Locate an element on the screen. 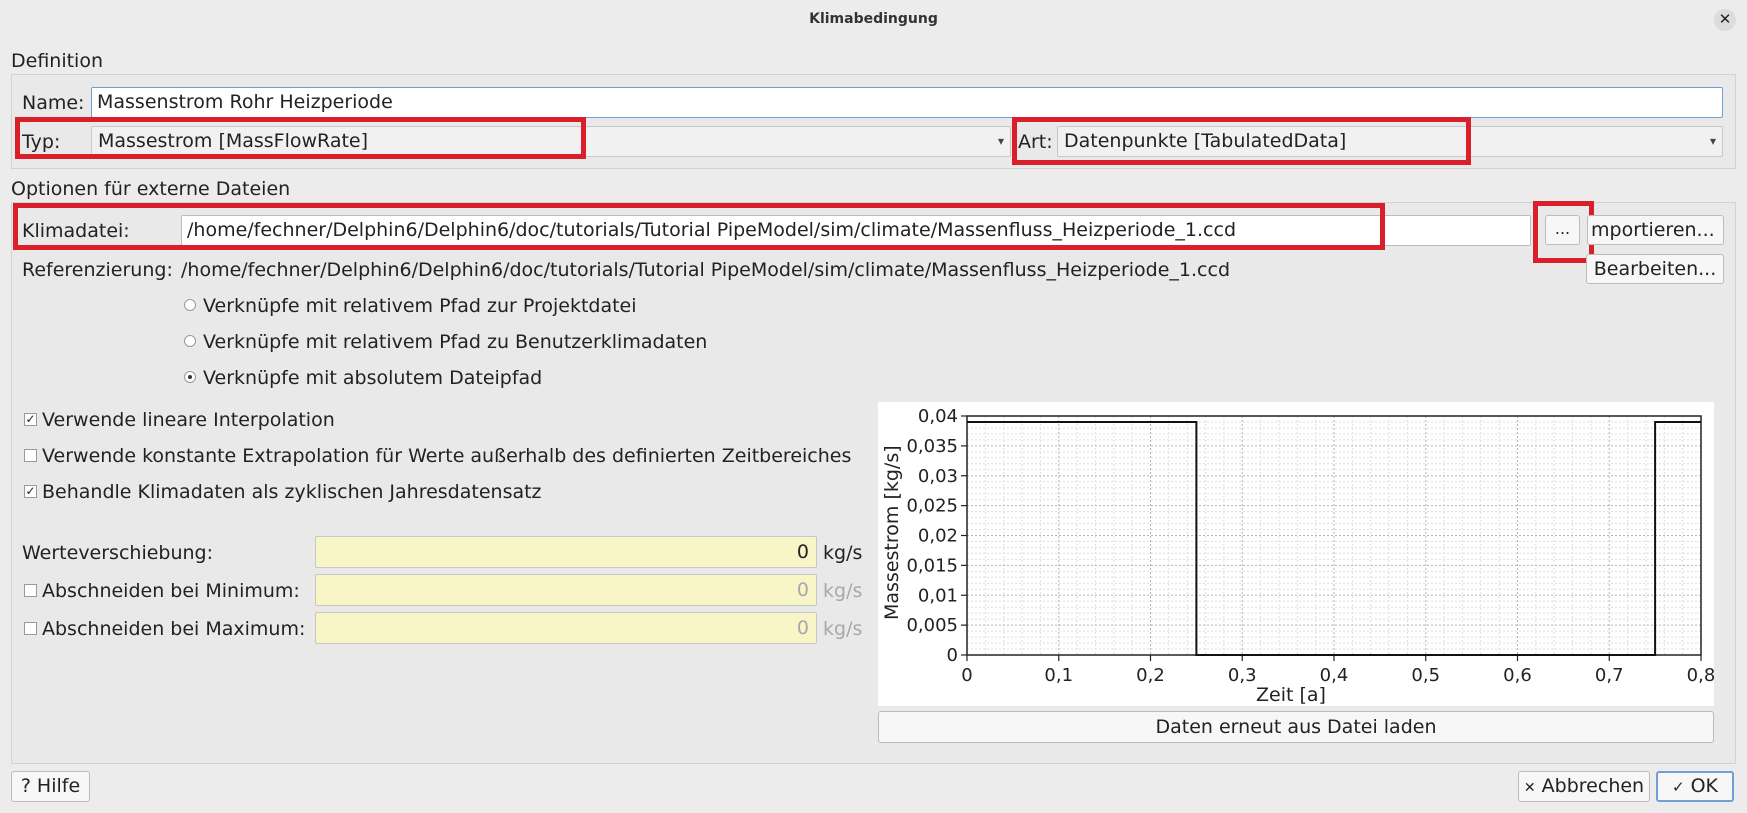  x-tick-label: 0,8 is located at coordinates (1700, 675).